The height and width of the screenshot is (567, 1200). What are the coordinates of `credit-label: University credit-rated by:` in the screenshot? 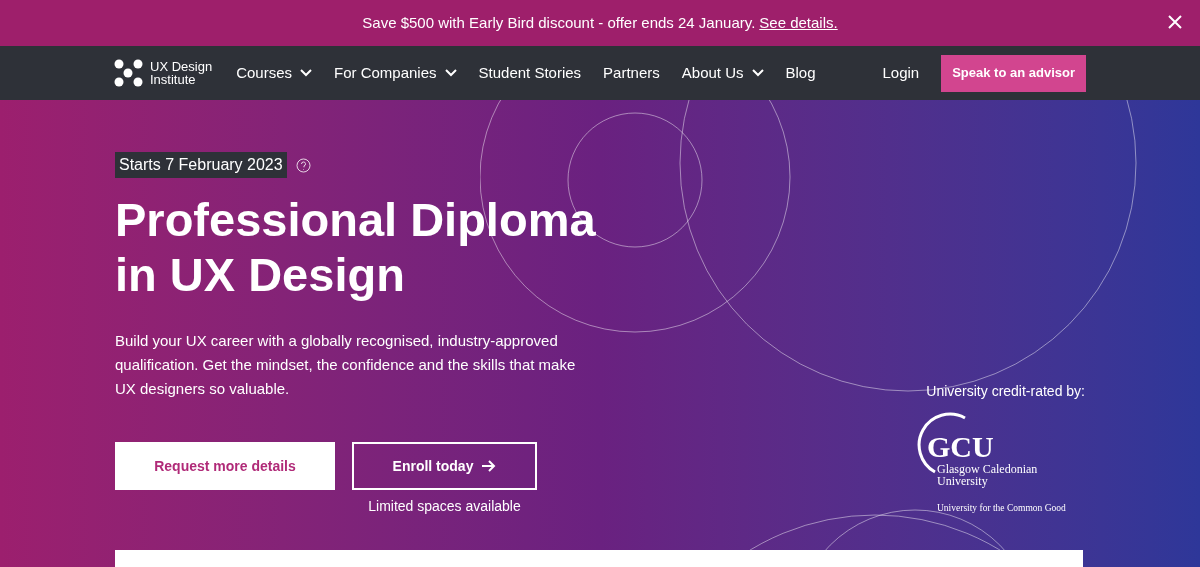 It's located at (1005, 391).